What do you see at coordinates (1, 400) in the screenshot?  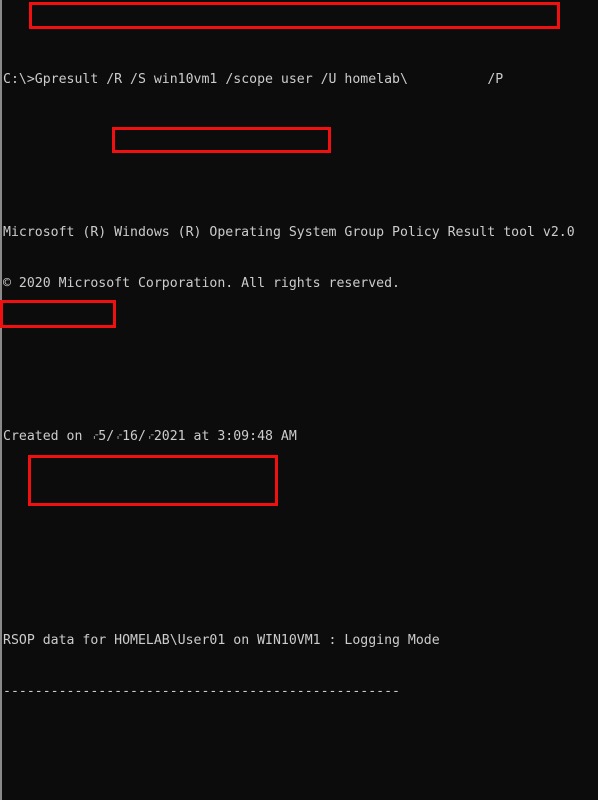 I see `window-left-border` at bounding box center [1, 400].